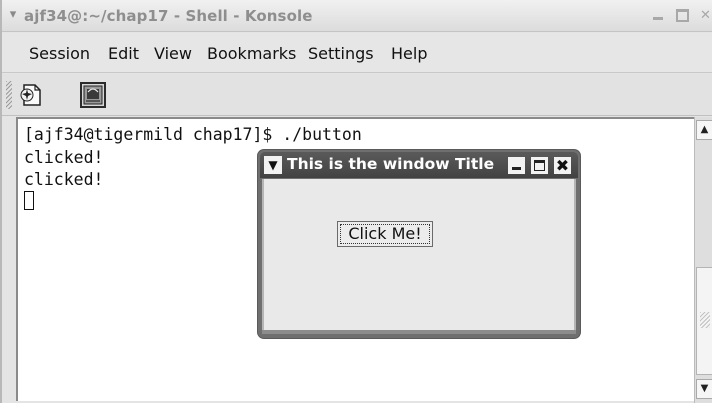  I want to click on window-menu-icon: ▾, so click(13, 15).